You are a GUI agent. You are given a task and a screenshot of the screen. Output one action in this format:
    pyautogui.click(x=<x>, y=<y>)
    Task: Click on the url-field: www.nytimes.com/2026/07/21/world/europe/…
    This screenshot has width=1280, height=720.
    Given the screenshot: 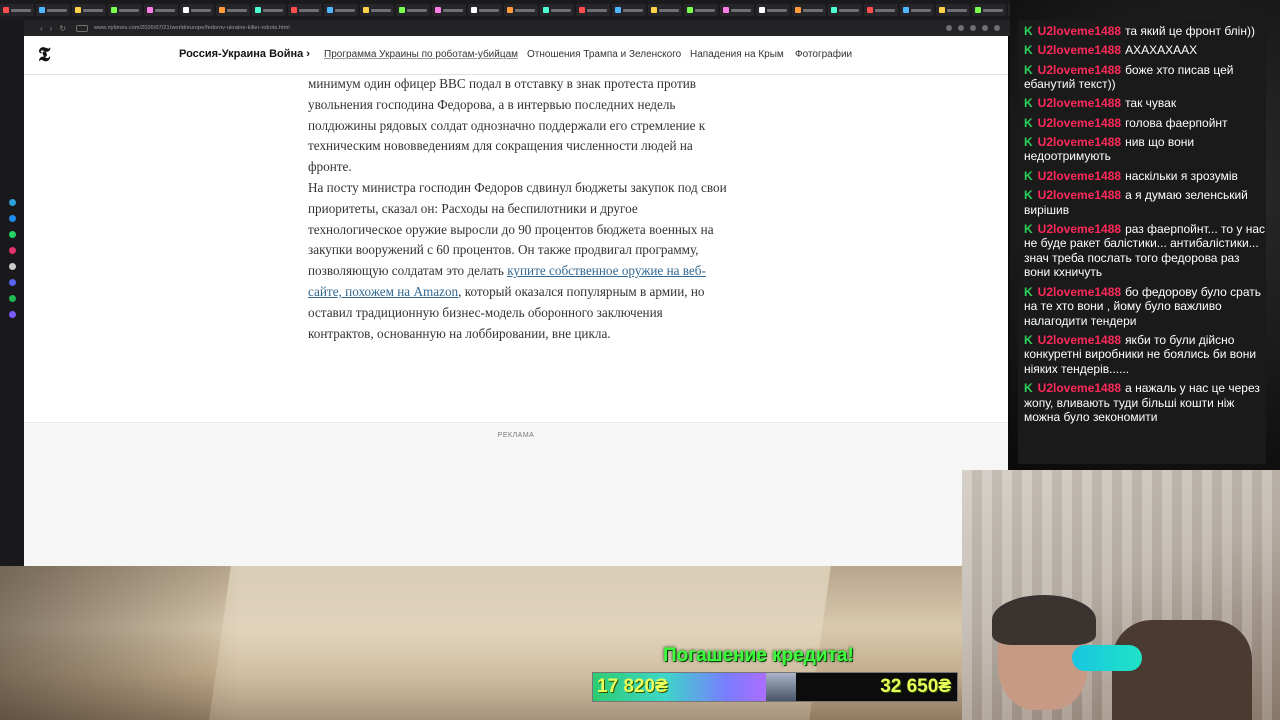 What is the action you would take?
    pyautogui.click(x=192, y=28)
    